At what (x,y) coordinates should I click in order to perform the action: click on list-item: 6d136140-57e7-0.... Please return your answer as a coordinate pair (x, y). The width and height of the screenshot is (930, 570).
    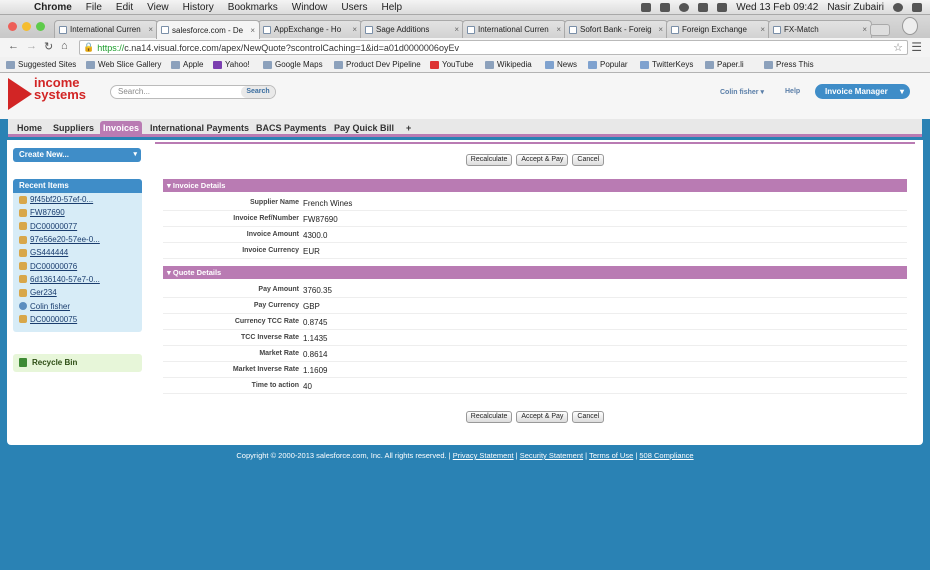
    Looking at the image, I should click on (77, 279).